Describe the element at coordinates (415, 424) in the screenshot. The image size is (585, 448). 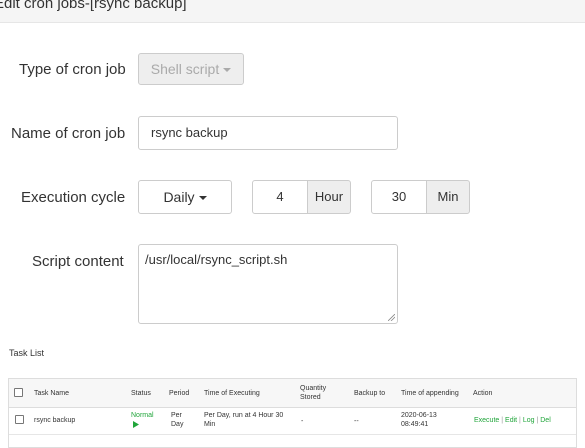
I see `row-append-time: 08:49:41` at that location.